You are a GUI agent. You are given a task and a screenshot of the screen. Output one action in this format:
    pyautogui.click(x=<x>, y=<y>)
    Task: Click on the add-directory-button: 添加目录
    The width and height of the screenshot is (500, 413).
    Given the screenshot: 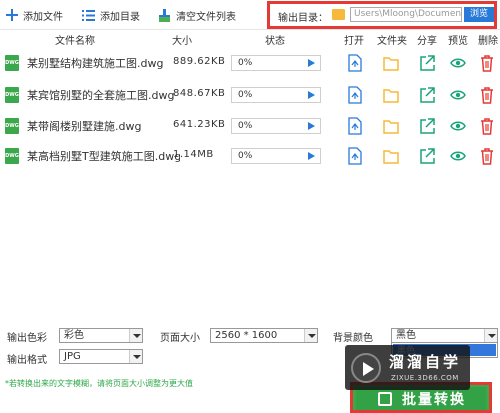 What is the action you would take?
    pyautogui.click(x=111, y=15)
    